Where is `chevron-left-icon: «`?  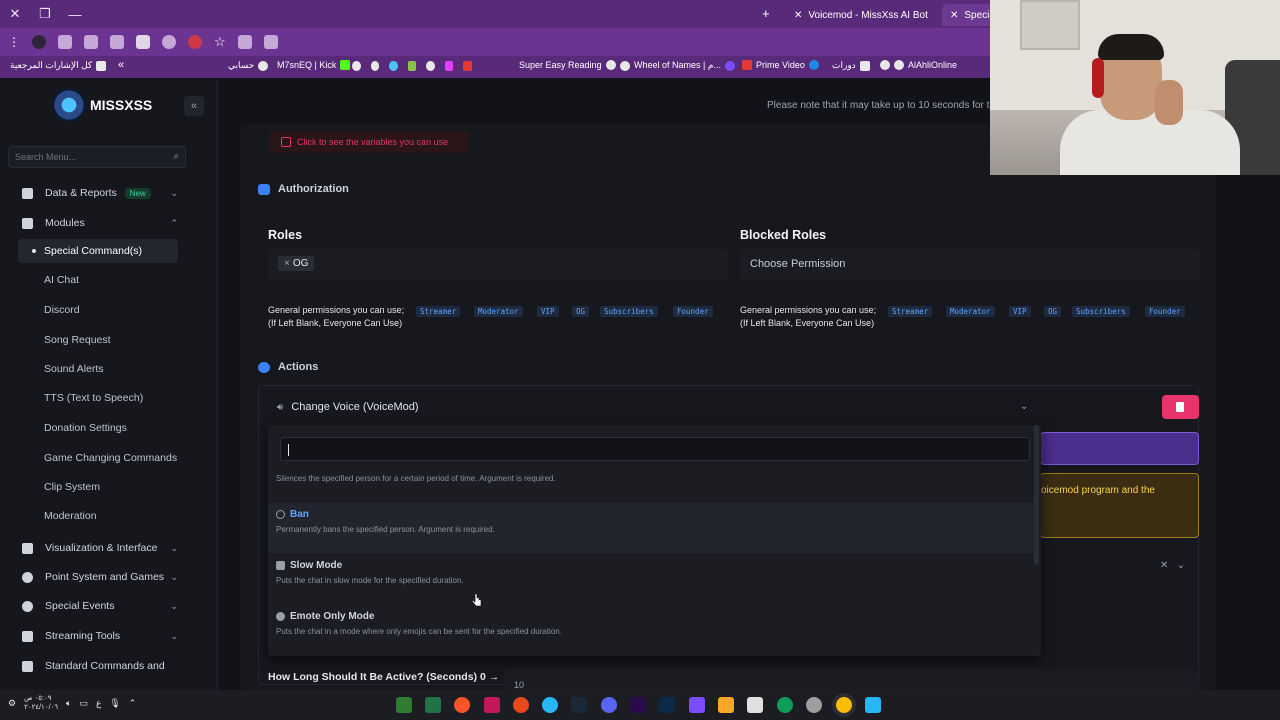 chevron-left-icon: « is located at coordinates (121, 65).